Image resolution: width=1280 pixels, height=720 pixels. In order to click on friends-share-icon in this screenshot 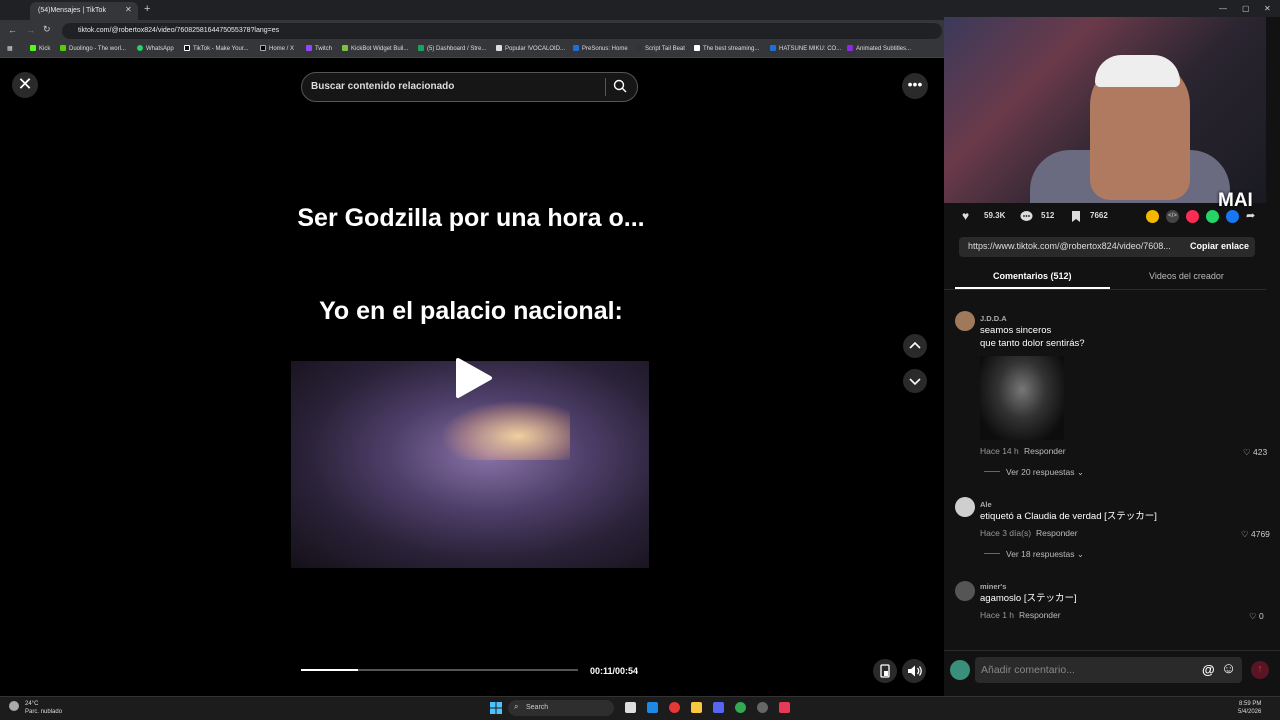, I will do `click(1192, 216)`.